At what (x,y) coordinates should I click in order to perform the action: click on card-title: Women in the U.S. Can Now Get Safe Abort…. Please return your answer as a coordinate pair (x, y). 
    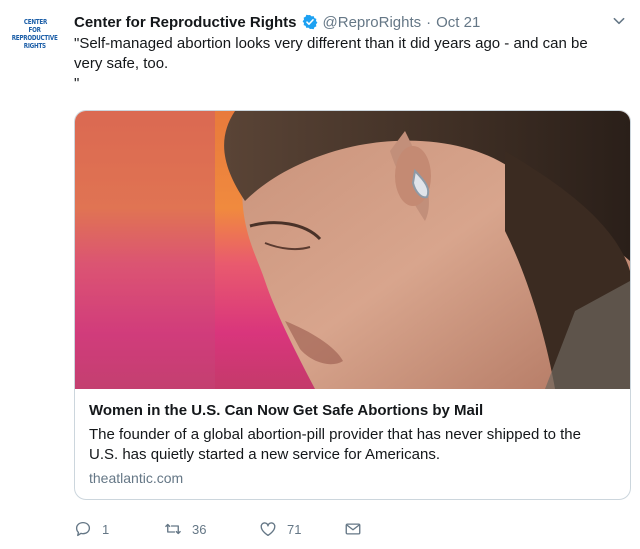
    Looking at the image, I should click on (352, 411).